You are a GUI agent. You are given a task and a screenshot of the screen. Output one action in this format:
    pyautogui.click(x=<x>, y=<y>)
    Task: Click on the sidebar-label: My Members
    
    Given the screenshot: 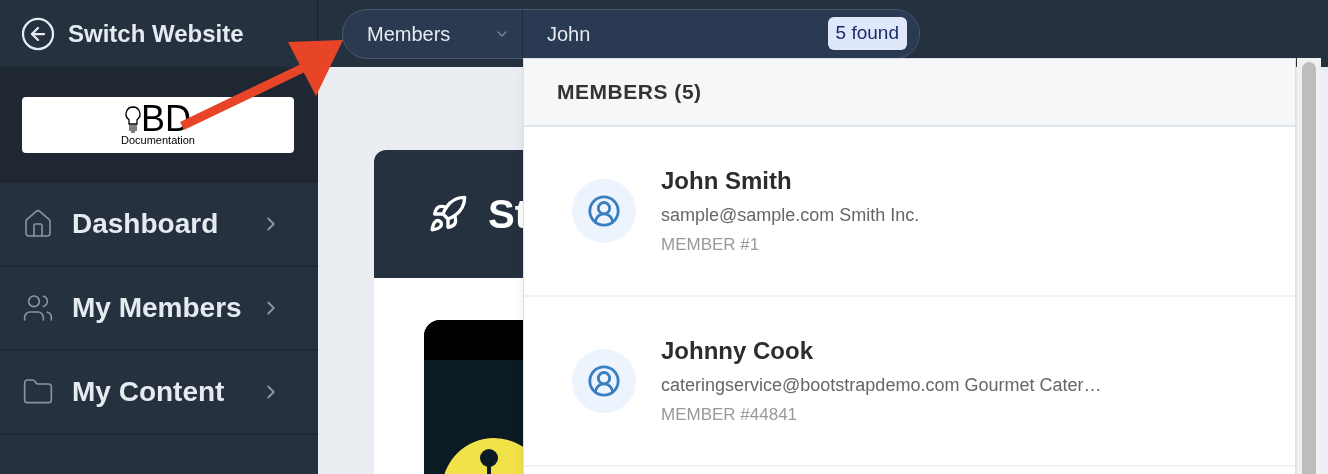 What is the action you would take?
    pyautogui.click(x=157, y=308)
    